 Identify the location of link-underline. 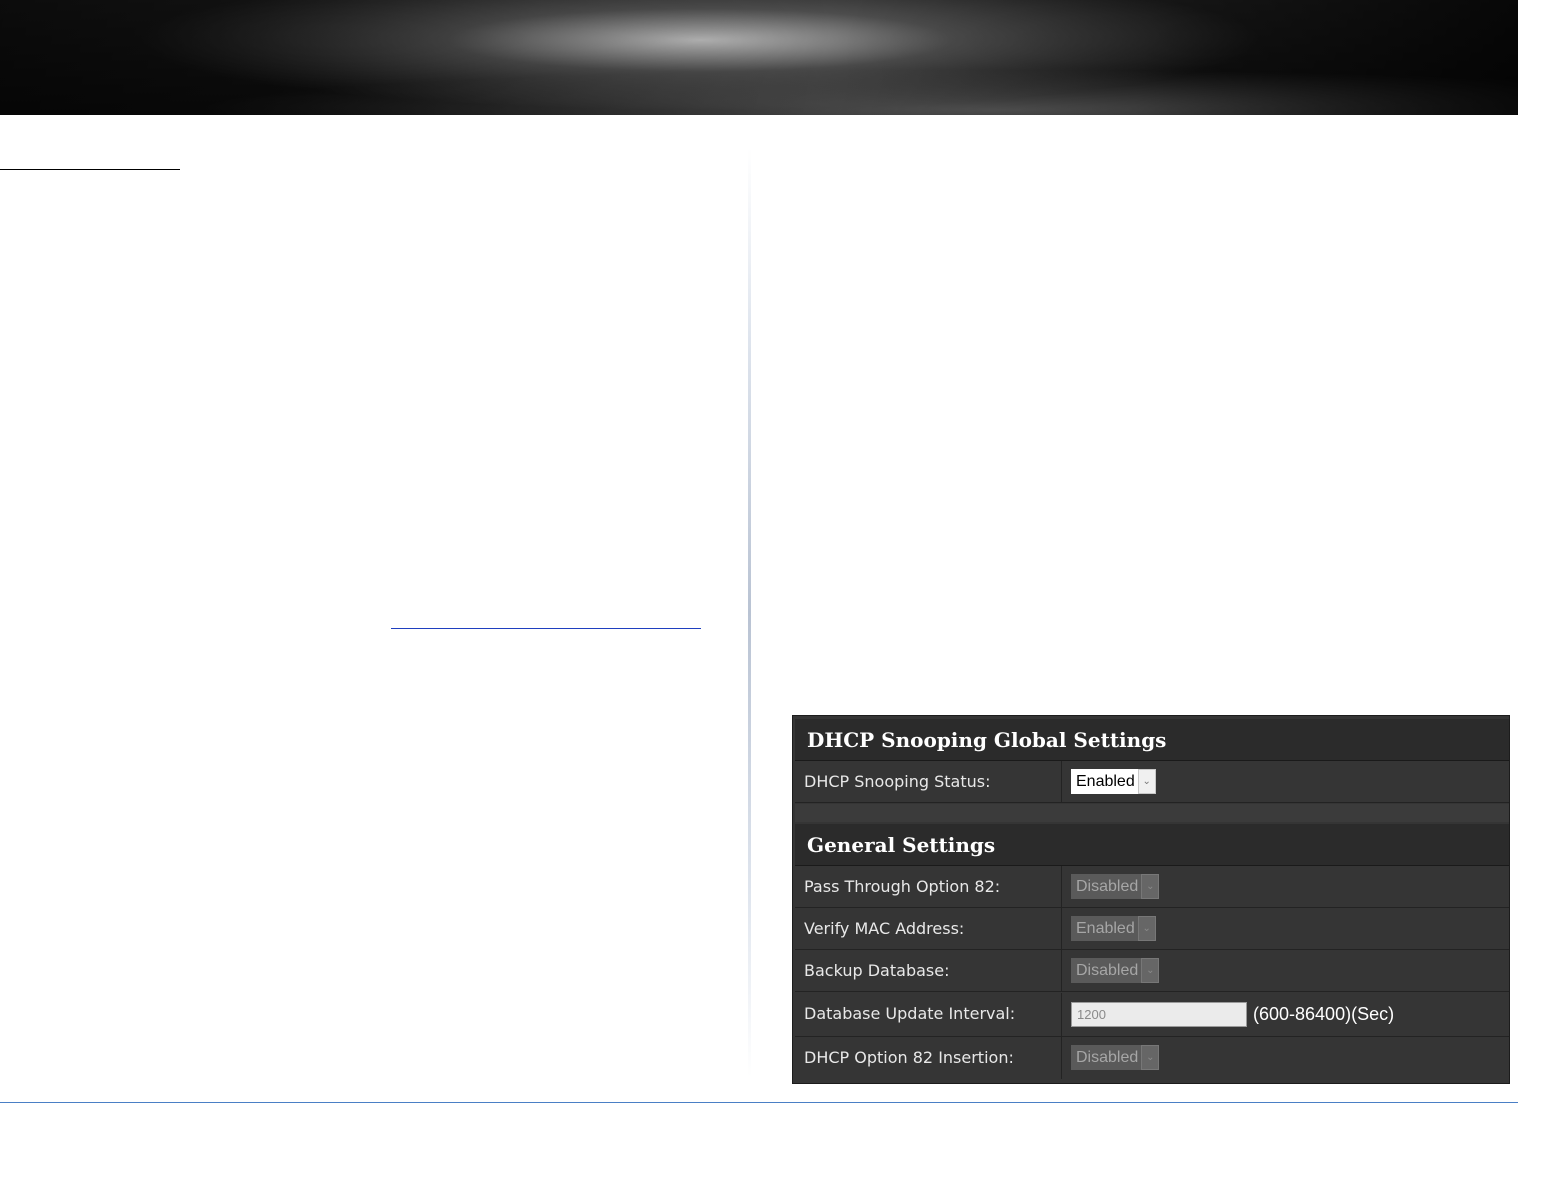
(546, 628).